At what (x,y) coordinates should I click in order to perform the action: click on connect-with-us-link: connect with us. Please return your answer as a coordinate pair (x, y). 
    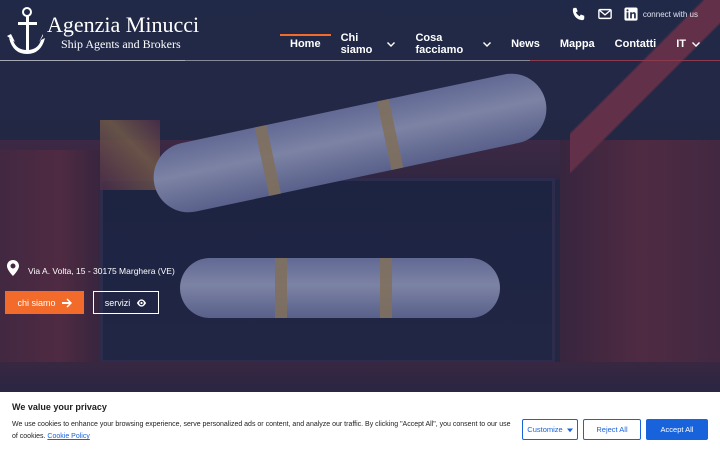
    Looking at the image, I should click on (670, 14).